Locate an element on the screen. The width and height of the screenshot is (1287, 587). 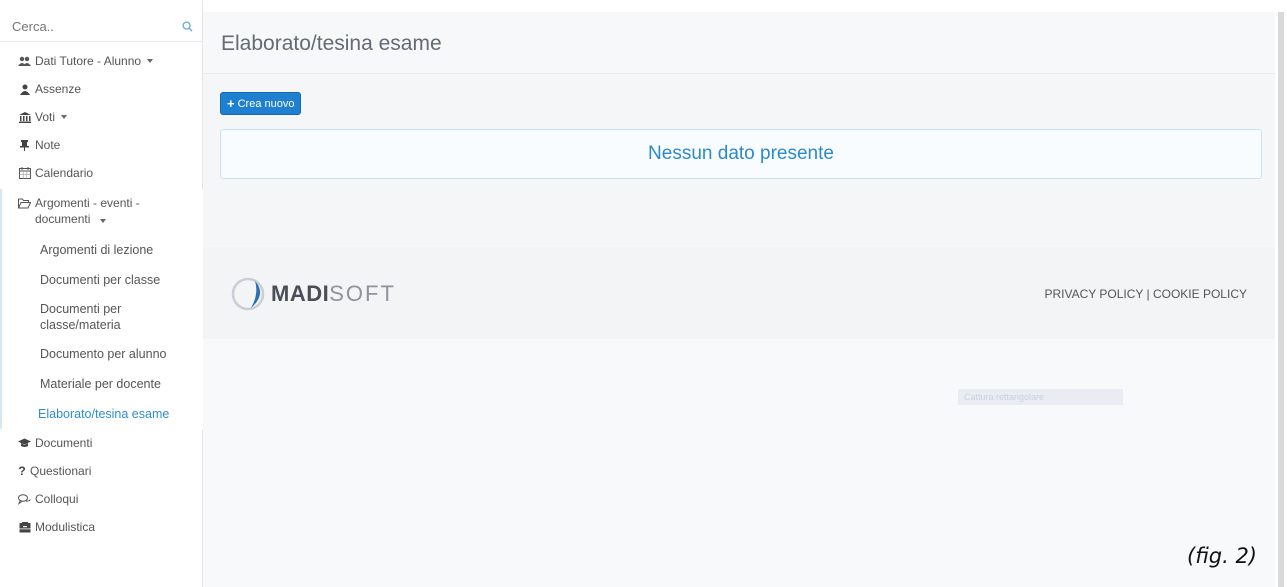
capture-label: Cattura rettangolare is located at coordinates (1004, 397).